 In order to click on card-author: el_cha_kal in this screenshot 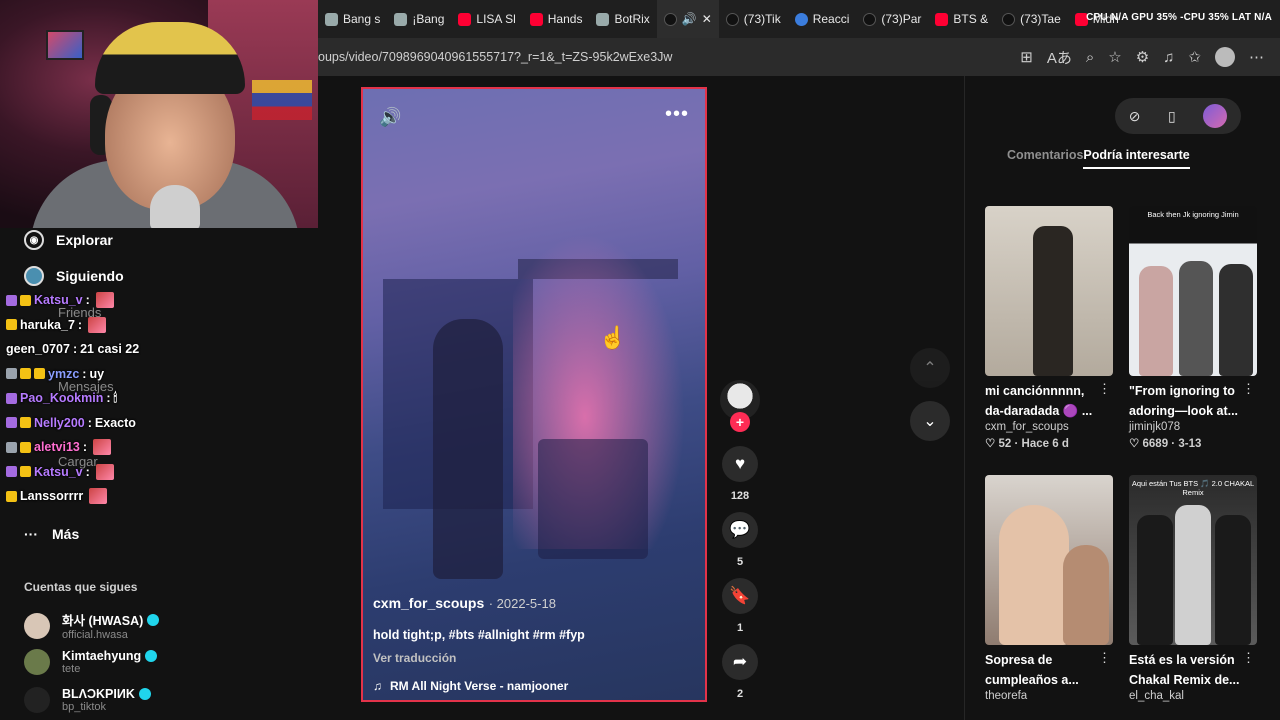, I will do `click(1194, 696)`.